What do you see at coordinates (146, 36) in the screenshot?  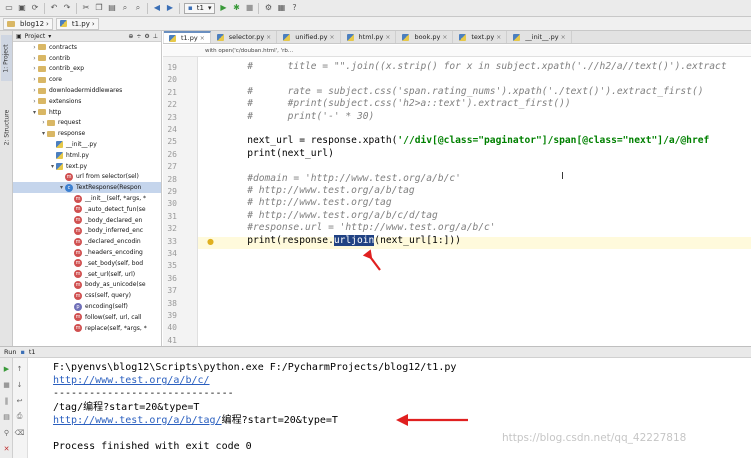 I see `gear-icon: ⚙` at bounding box center [146, 36].